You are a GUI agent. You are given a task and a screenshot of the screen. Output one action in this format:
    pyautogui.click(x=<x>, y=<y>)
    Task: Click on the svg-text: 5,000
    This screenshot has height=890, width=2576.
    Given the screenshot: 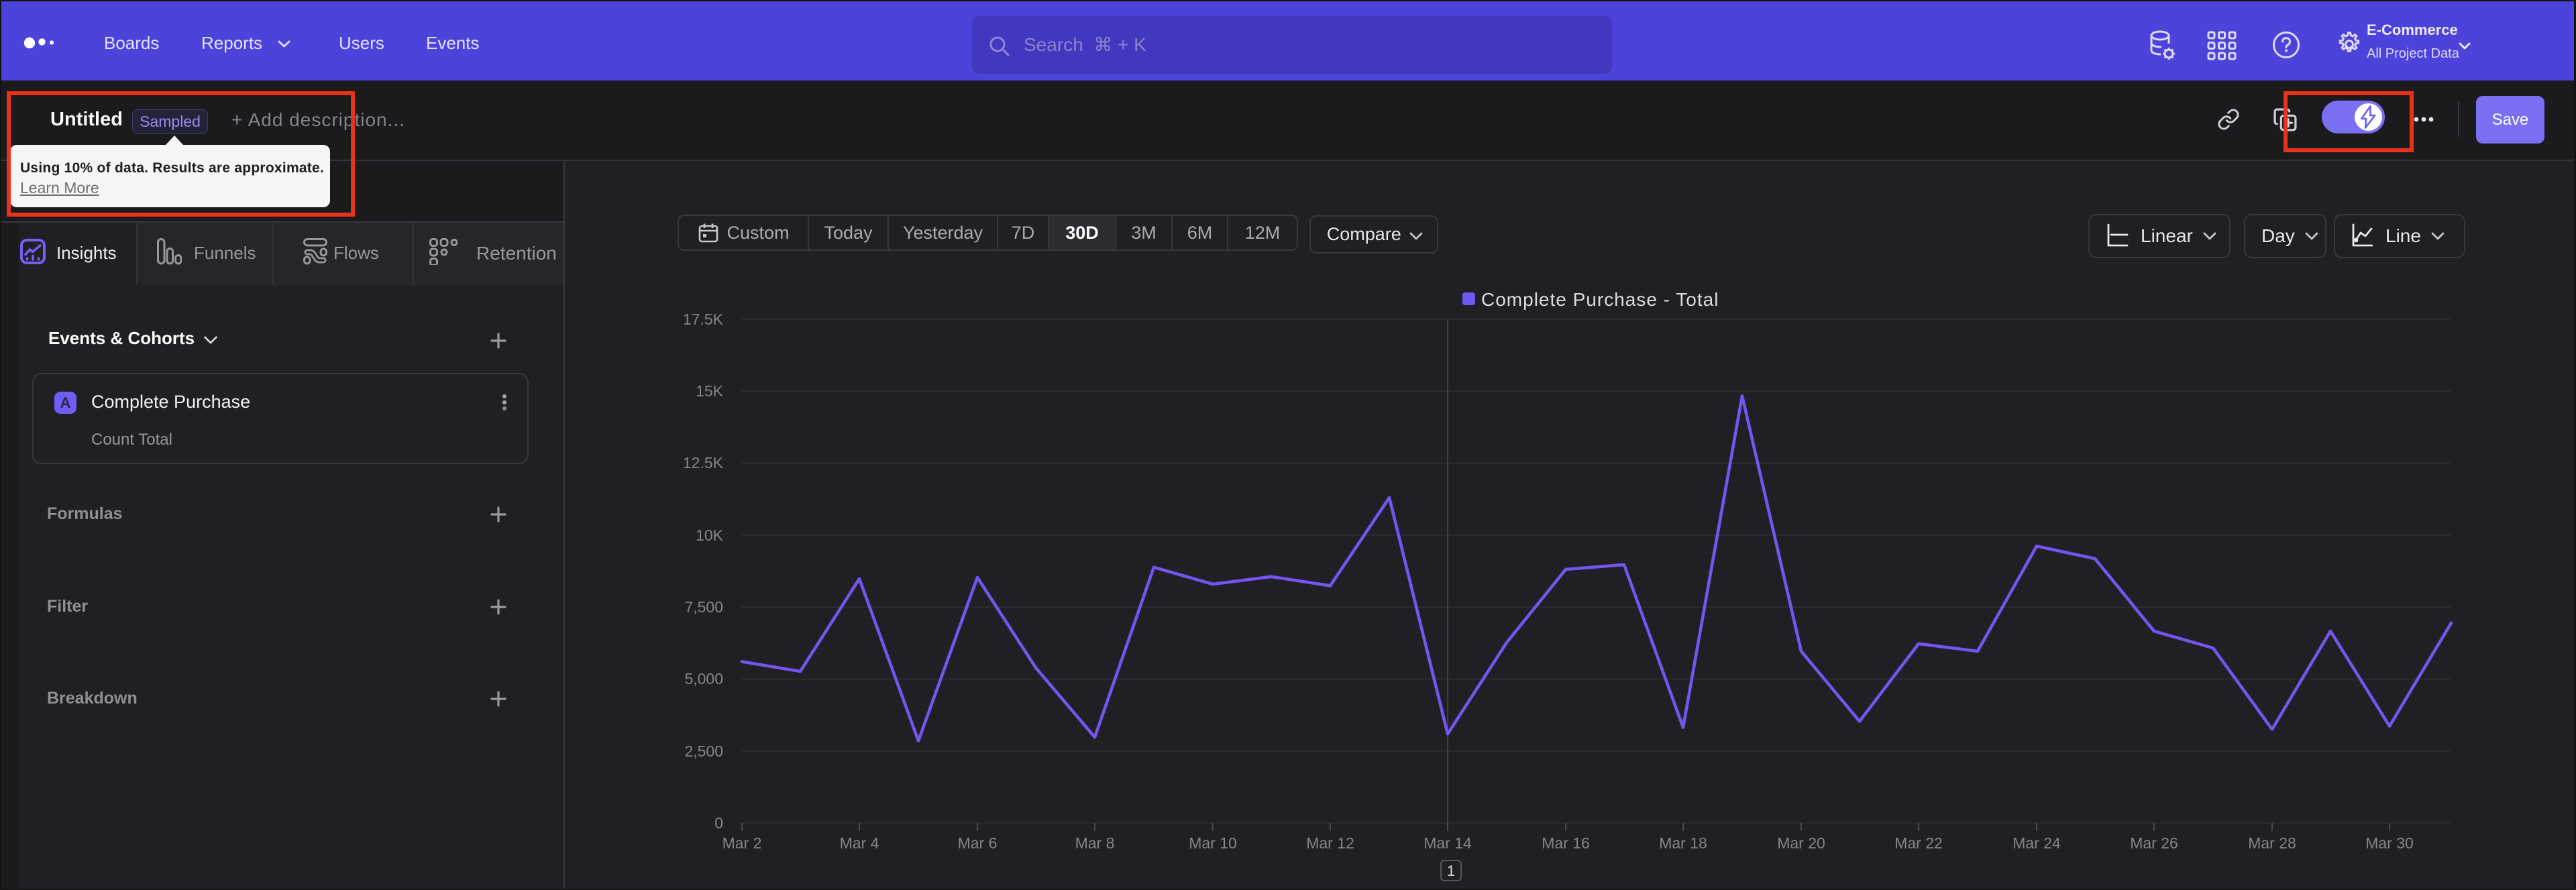 What is the action you would take?
    pyautogui.click(x=703, y=678)
    